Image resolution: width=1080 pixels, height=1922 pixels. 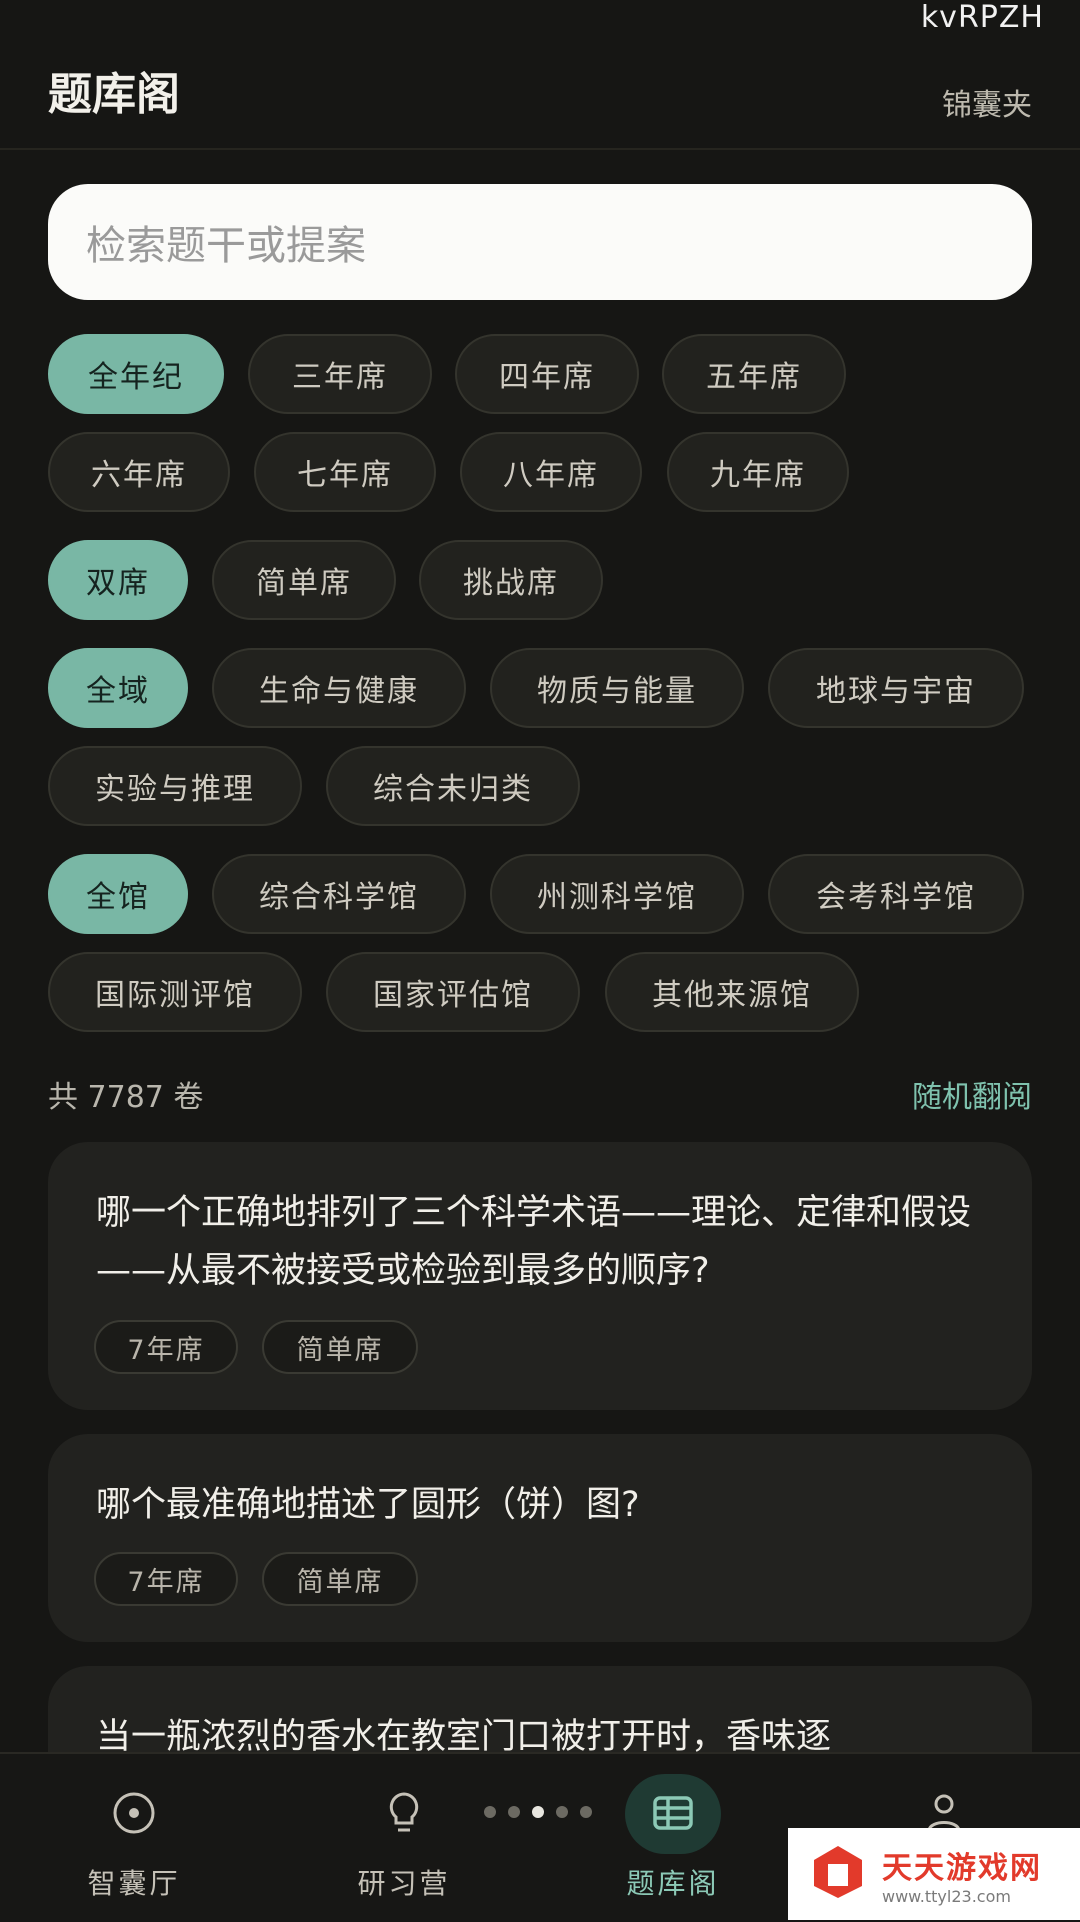 I want to click on chip-source-state: 州测科学馆, so click(x=617, y=894).